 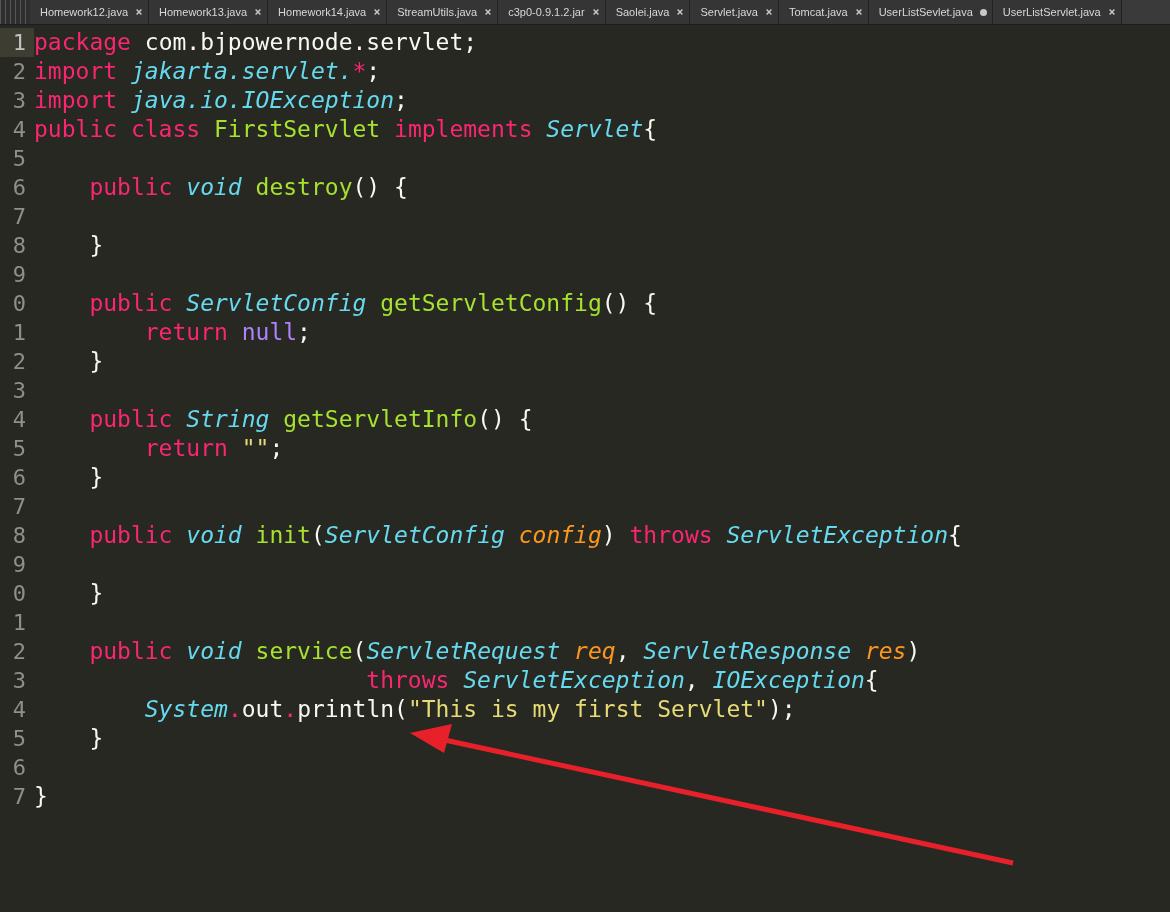 I want to click on code-line: return null;, so click(x=227, y=332).